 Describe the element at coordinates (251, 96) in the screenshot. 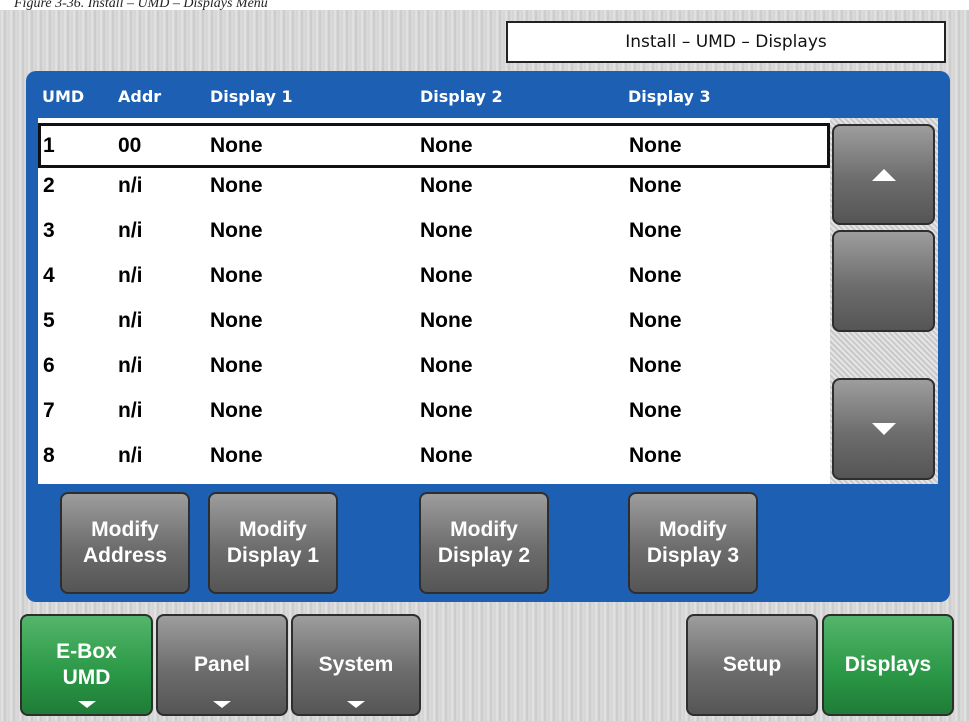

I see `col-header-display-1: Display 1` at that location.